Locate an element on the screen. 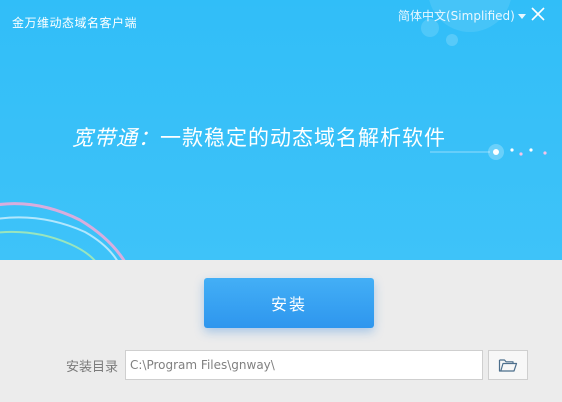 Image resolution: width=562 pixels, height=402 pixels. folder-icon is located at coordinates (508, 365).